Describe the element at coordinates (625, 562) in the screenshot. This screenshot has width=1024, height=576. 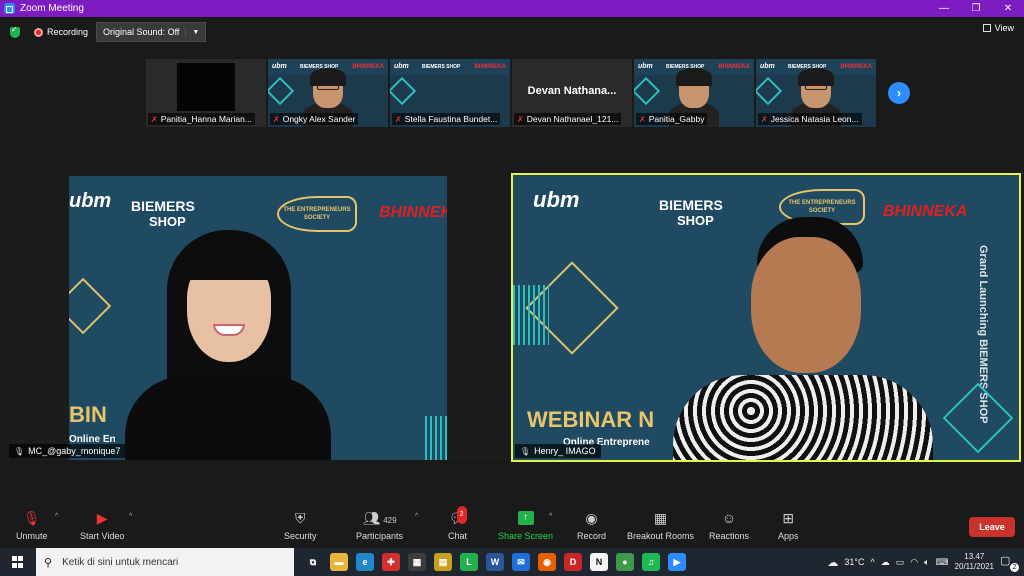
I see `chrome-app-icon: ●` at that location.